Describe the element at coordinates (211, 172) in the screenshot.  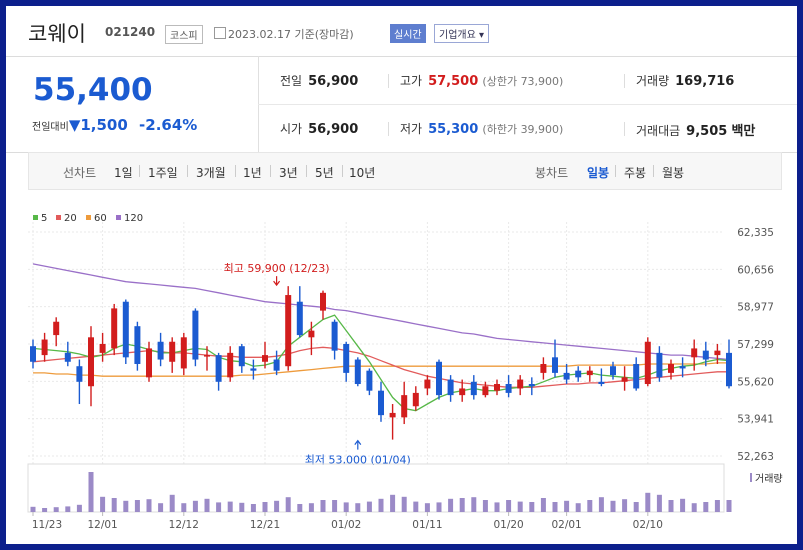
I see `tab-3m: 3개월` at that location.